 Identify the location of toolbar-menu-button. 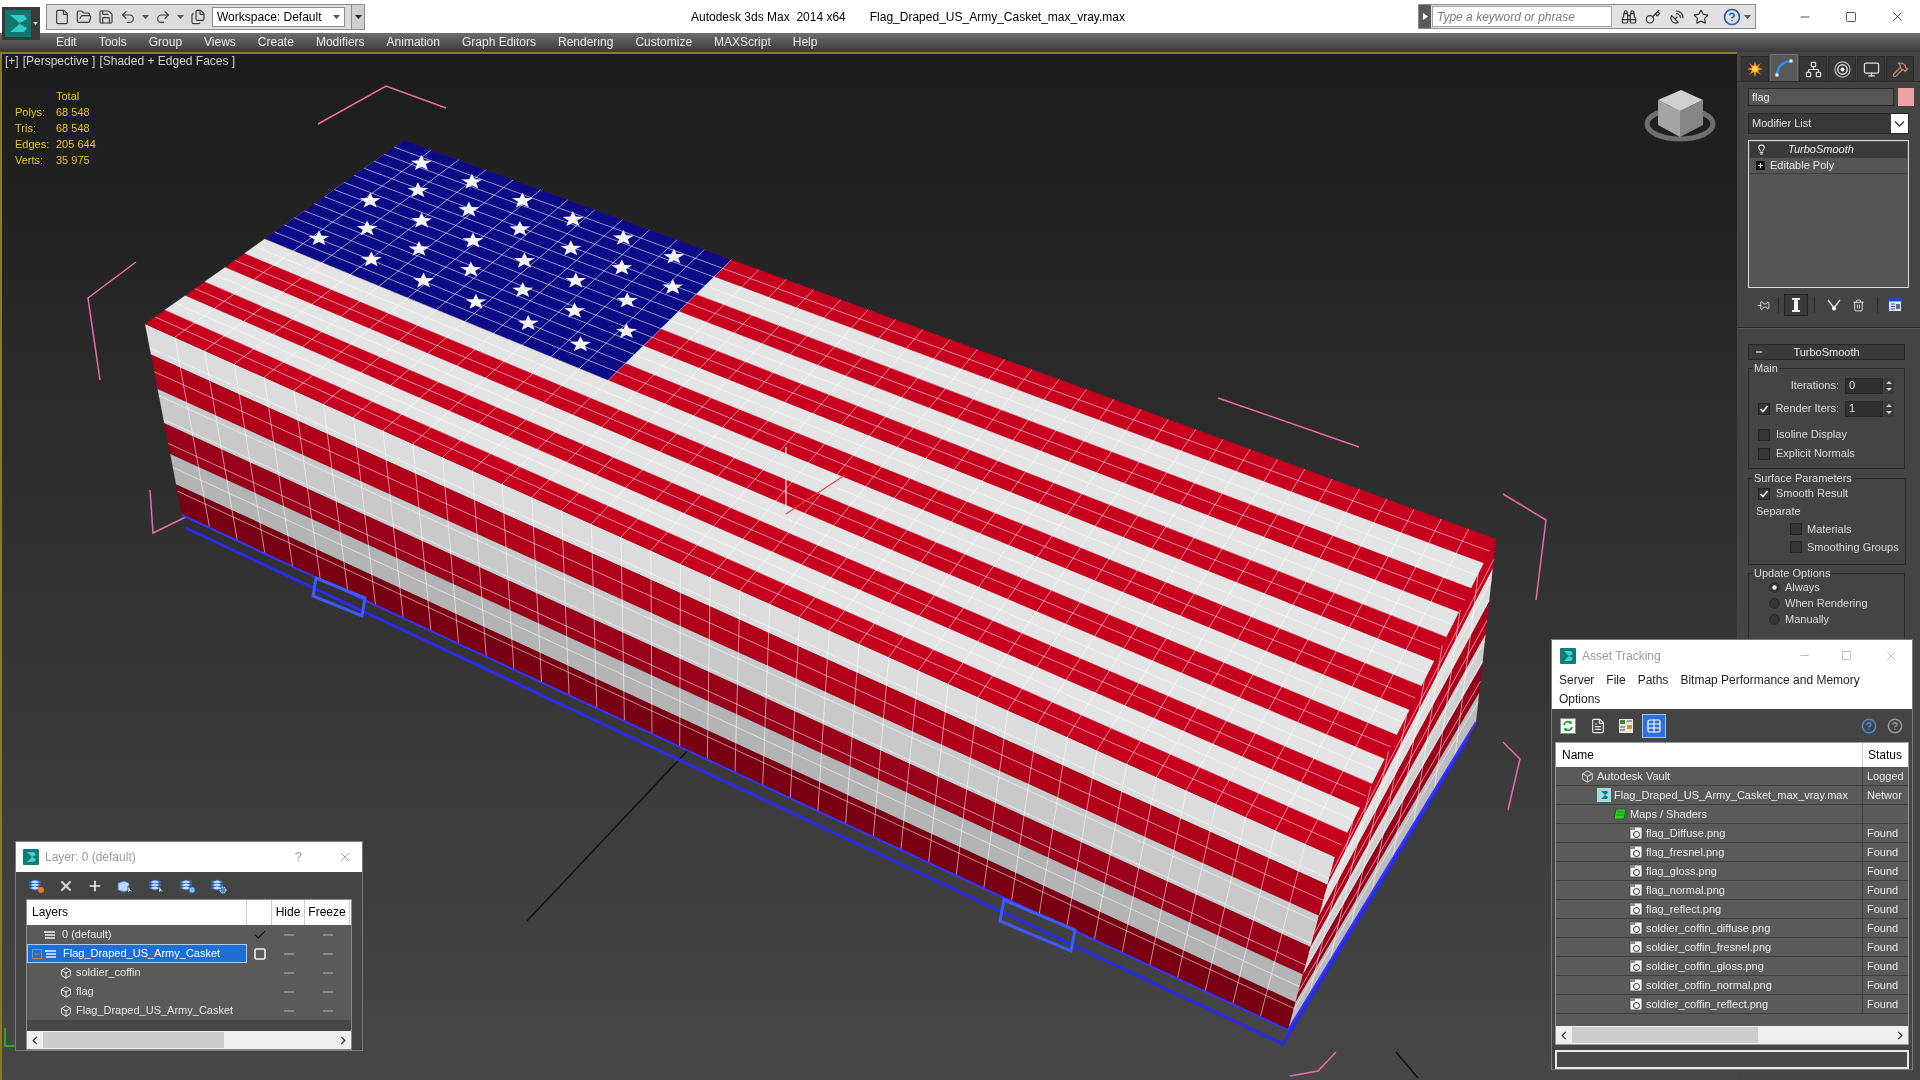
(357, 16).